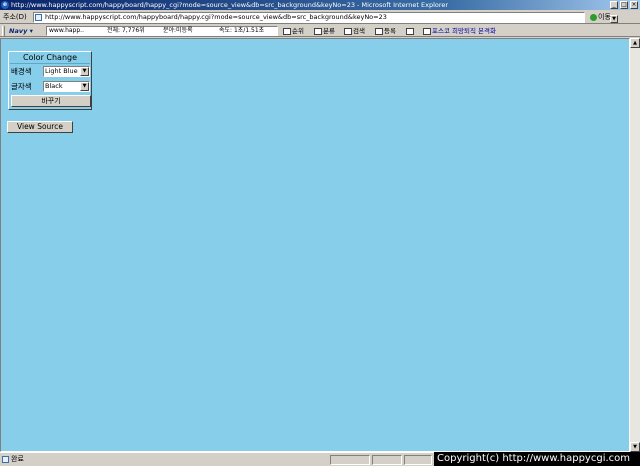  I want to click on rank-icon, so click(287, 31).